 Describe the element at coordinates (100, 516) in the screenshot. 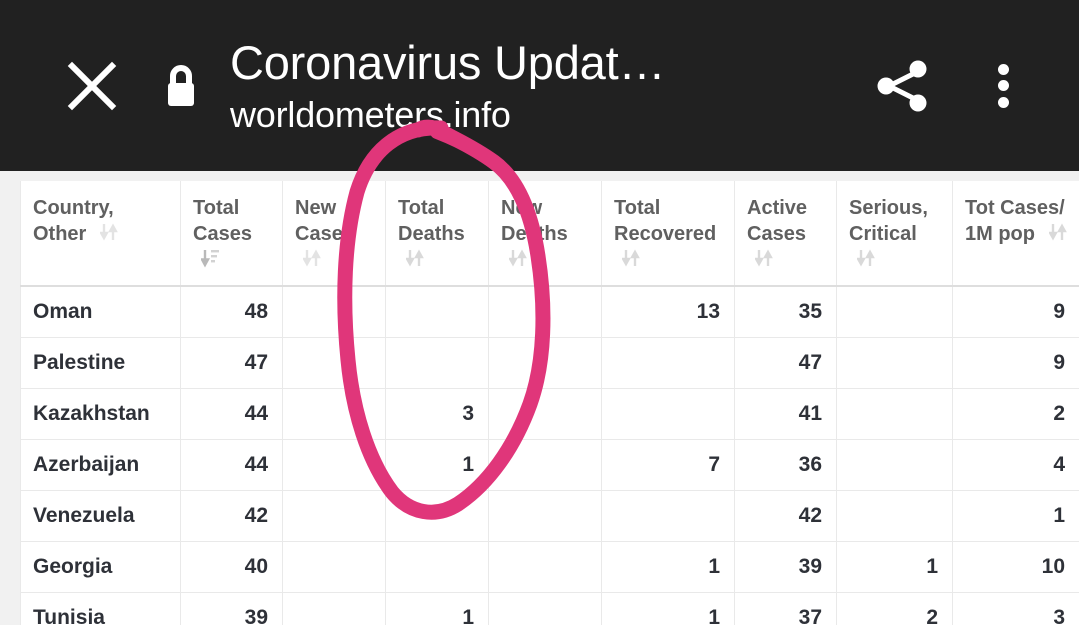

I see `cell-country: Venezuela` at that location.